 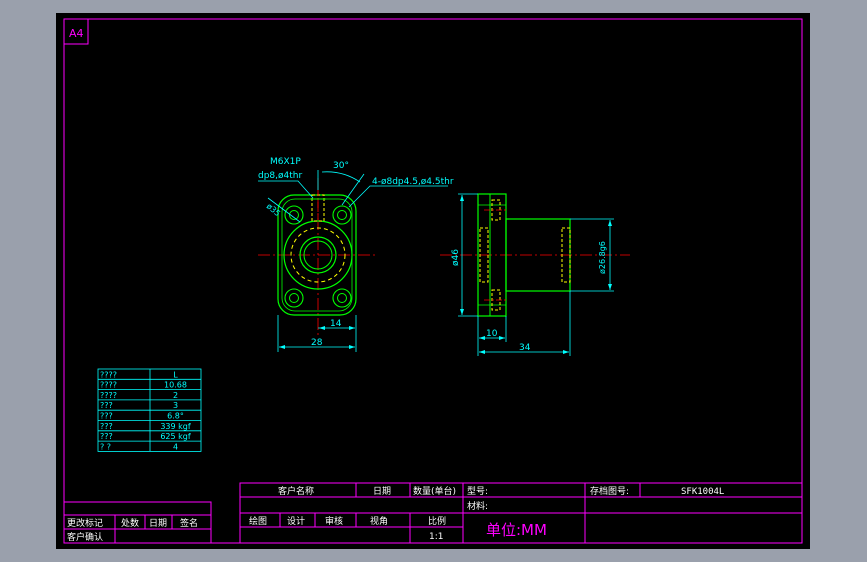 I want to click on tb-customer-name: 客户名称, so click(x=296, y=491).